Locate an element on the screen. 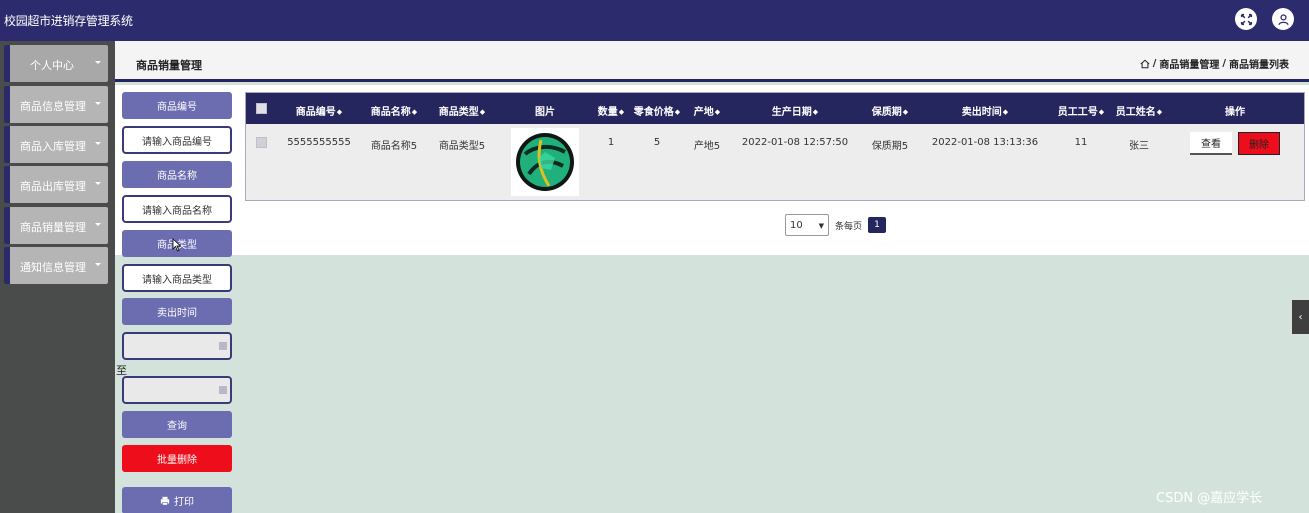 This screenshot has height=513, width=1309. sidebar-item-label: 通知信息管理 is located at coordinates (53, 267).